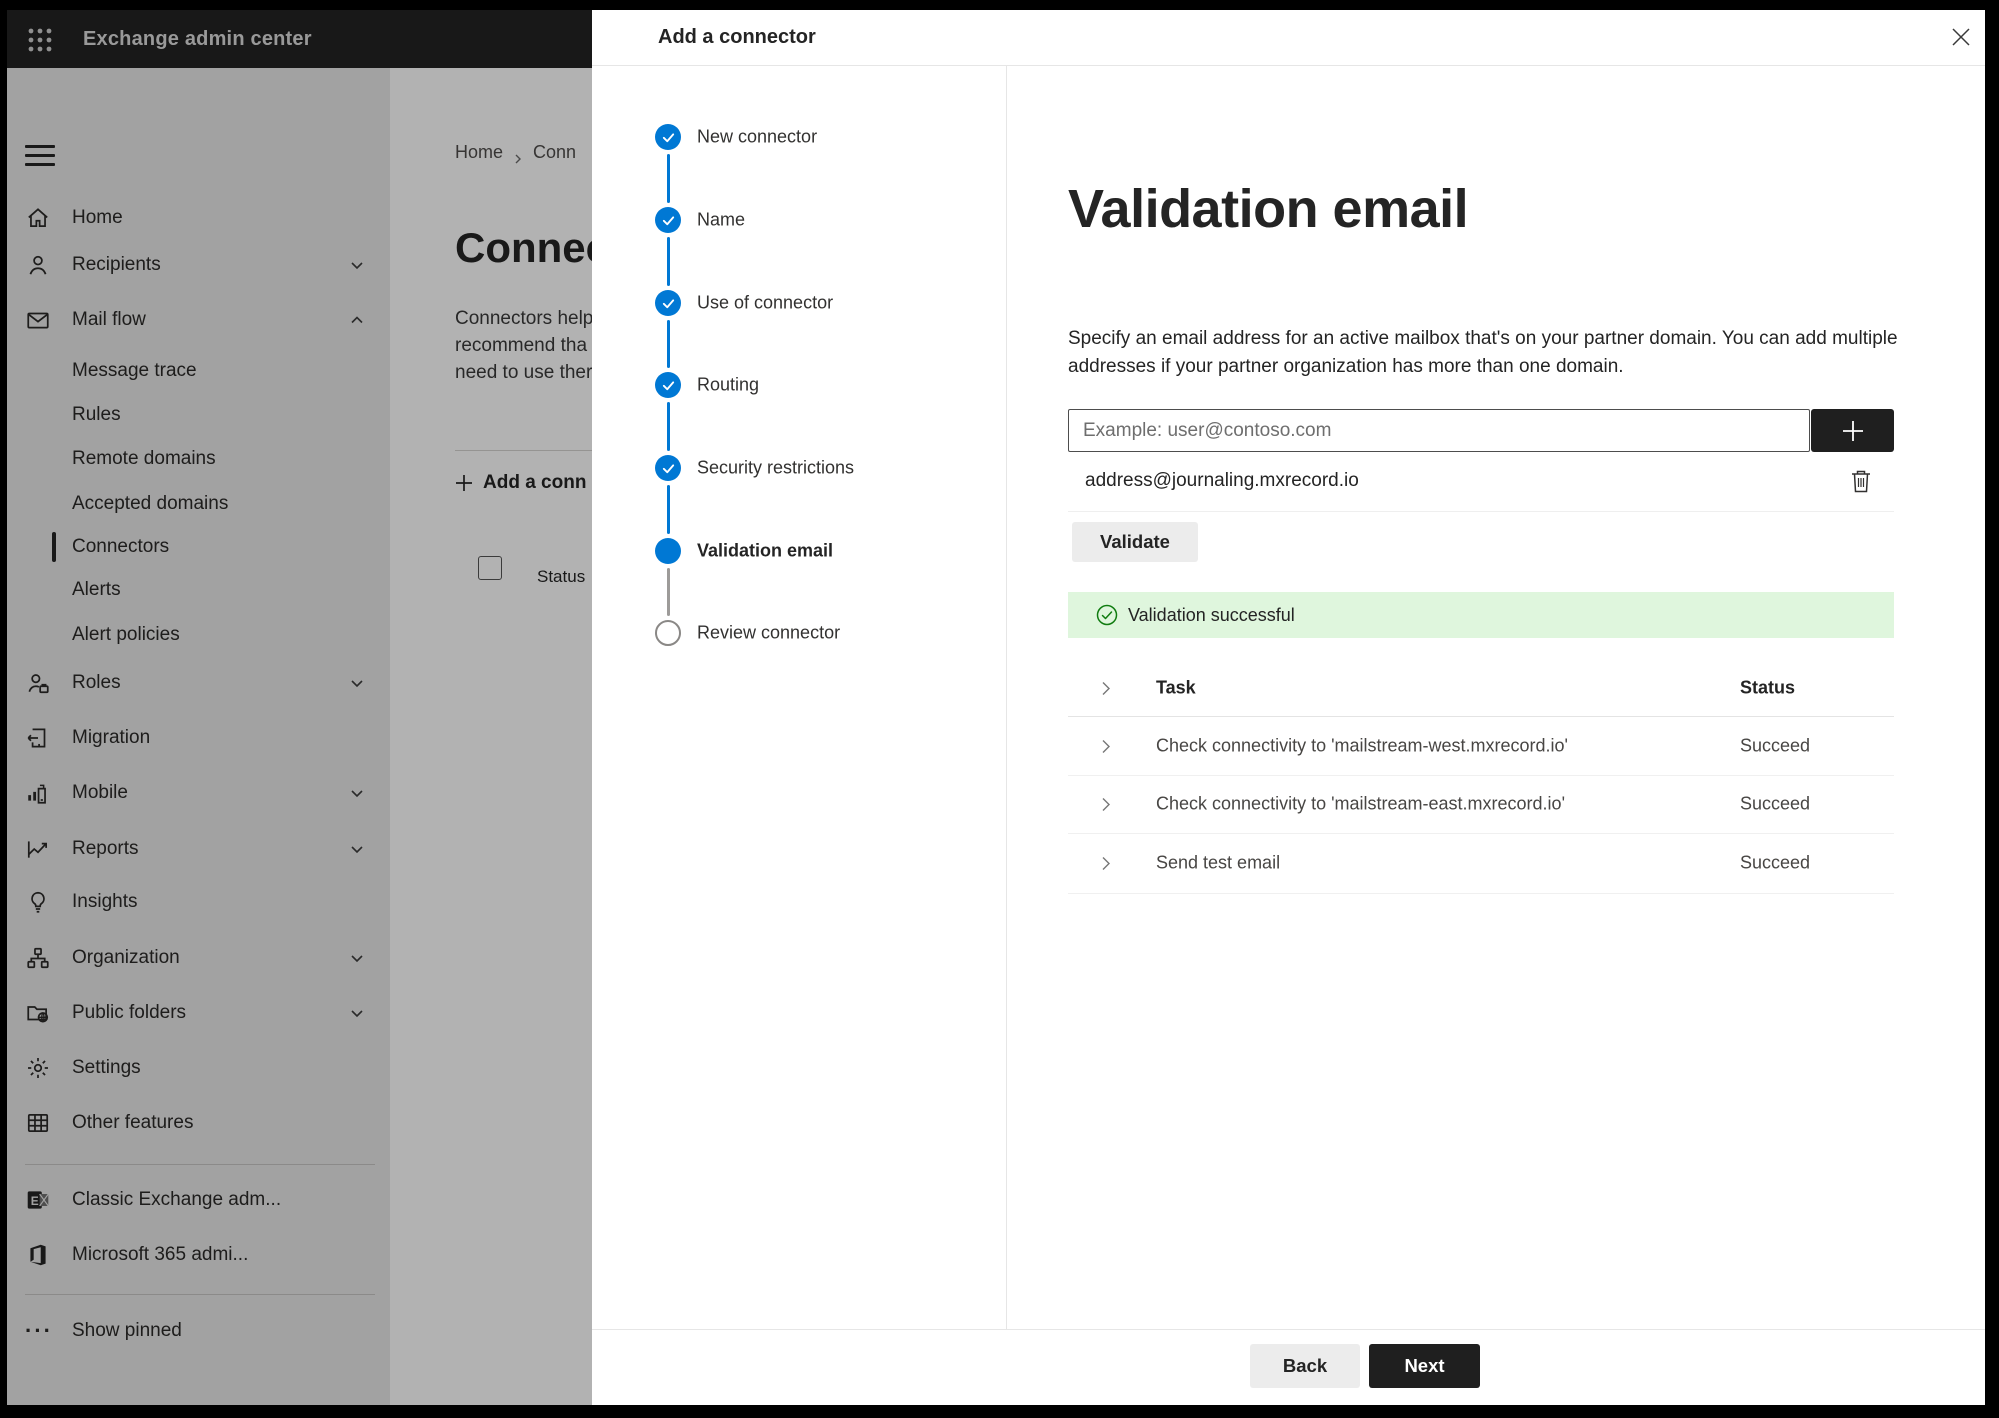 This screenshot has height=1418, width=1999. Describe the element at coordinates (1481, 688) in the screenshot. I see `table-header-row: Task Status` at that location.